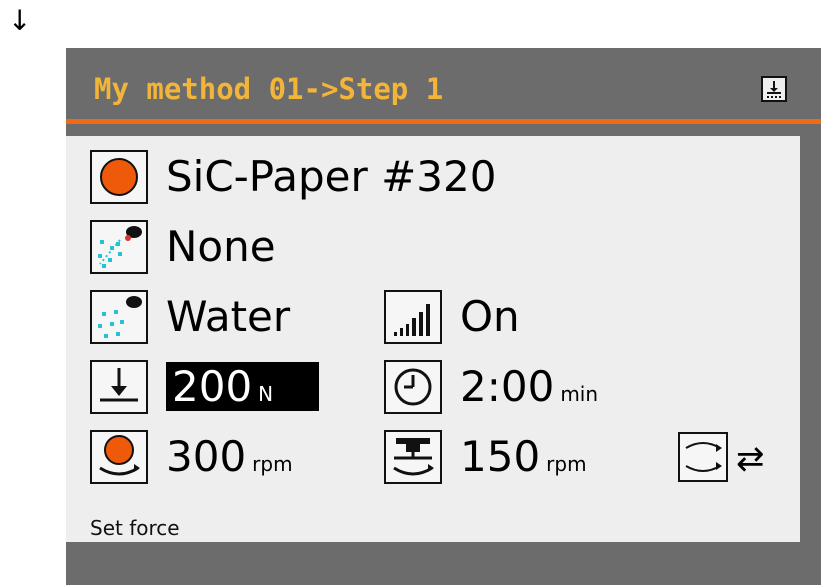 The width and height of the screenshot is (821, 585). I want to click on disc-speed-icon, so click(119, 457).